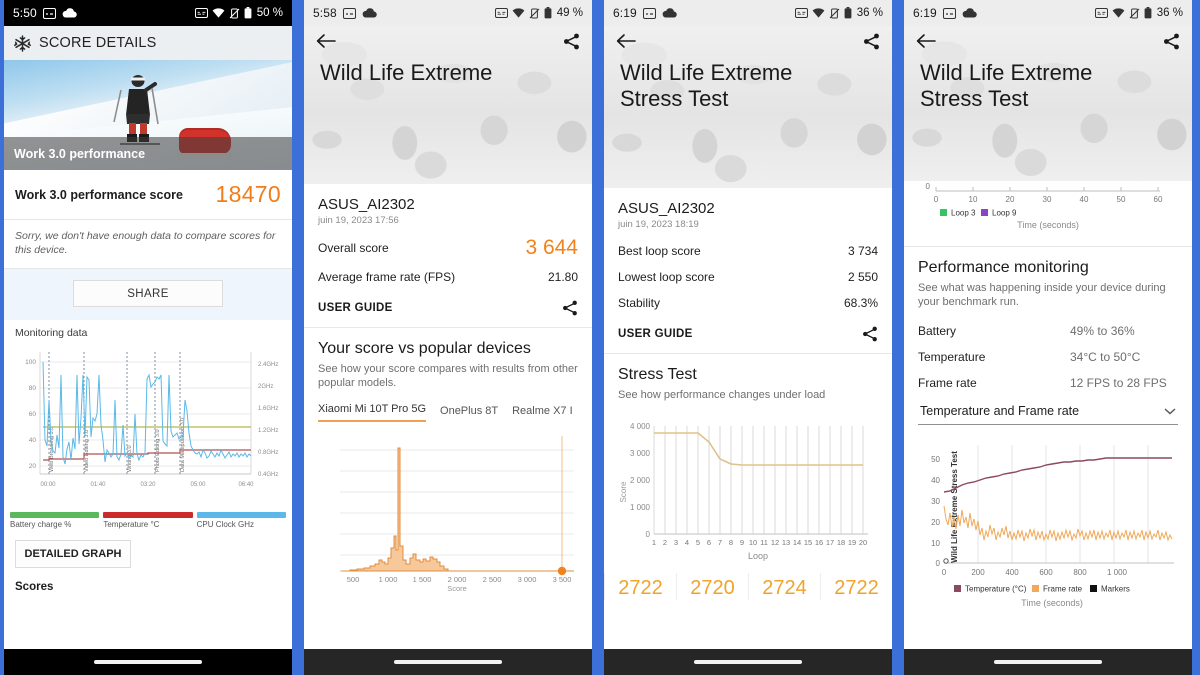 The width and height of the screenshot is (1200, 675). Describe the element at coordinates (366, 204) in the screenshot. I see `device-name: ASUS_AI2302` at that location.